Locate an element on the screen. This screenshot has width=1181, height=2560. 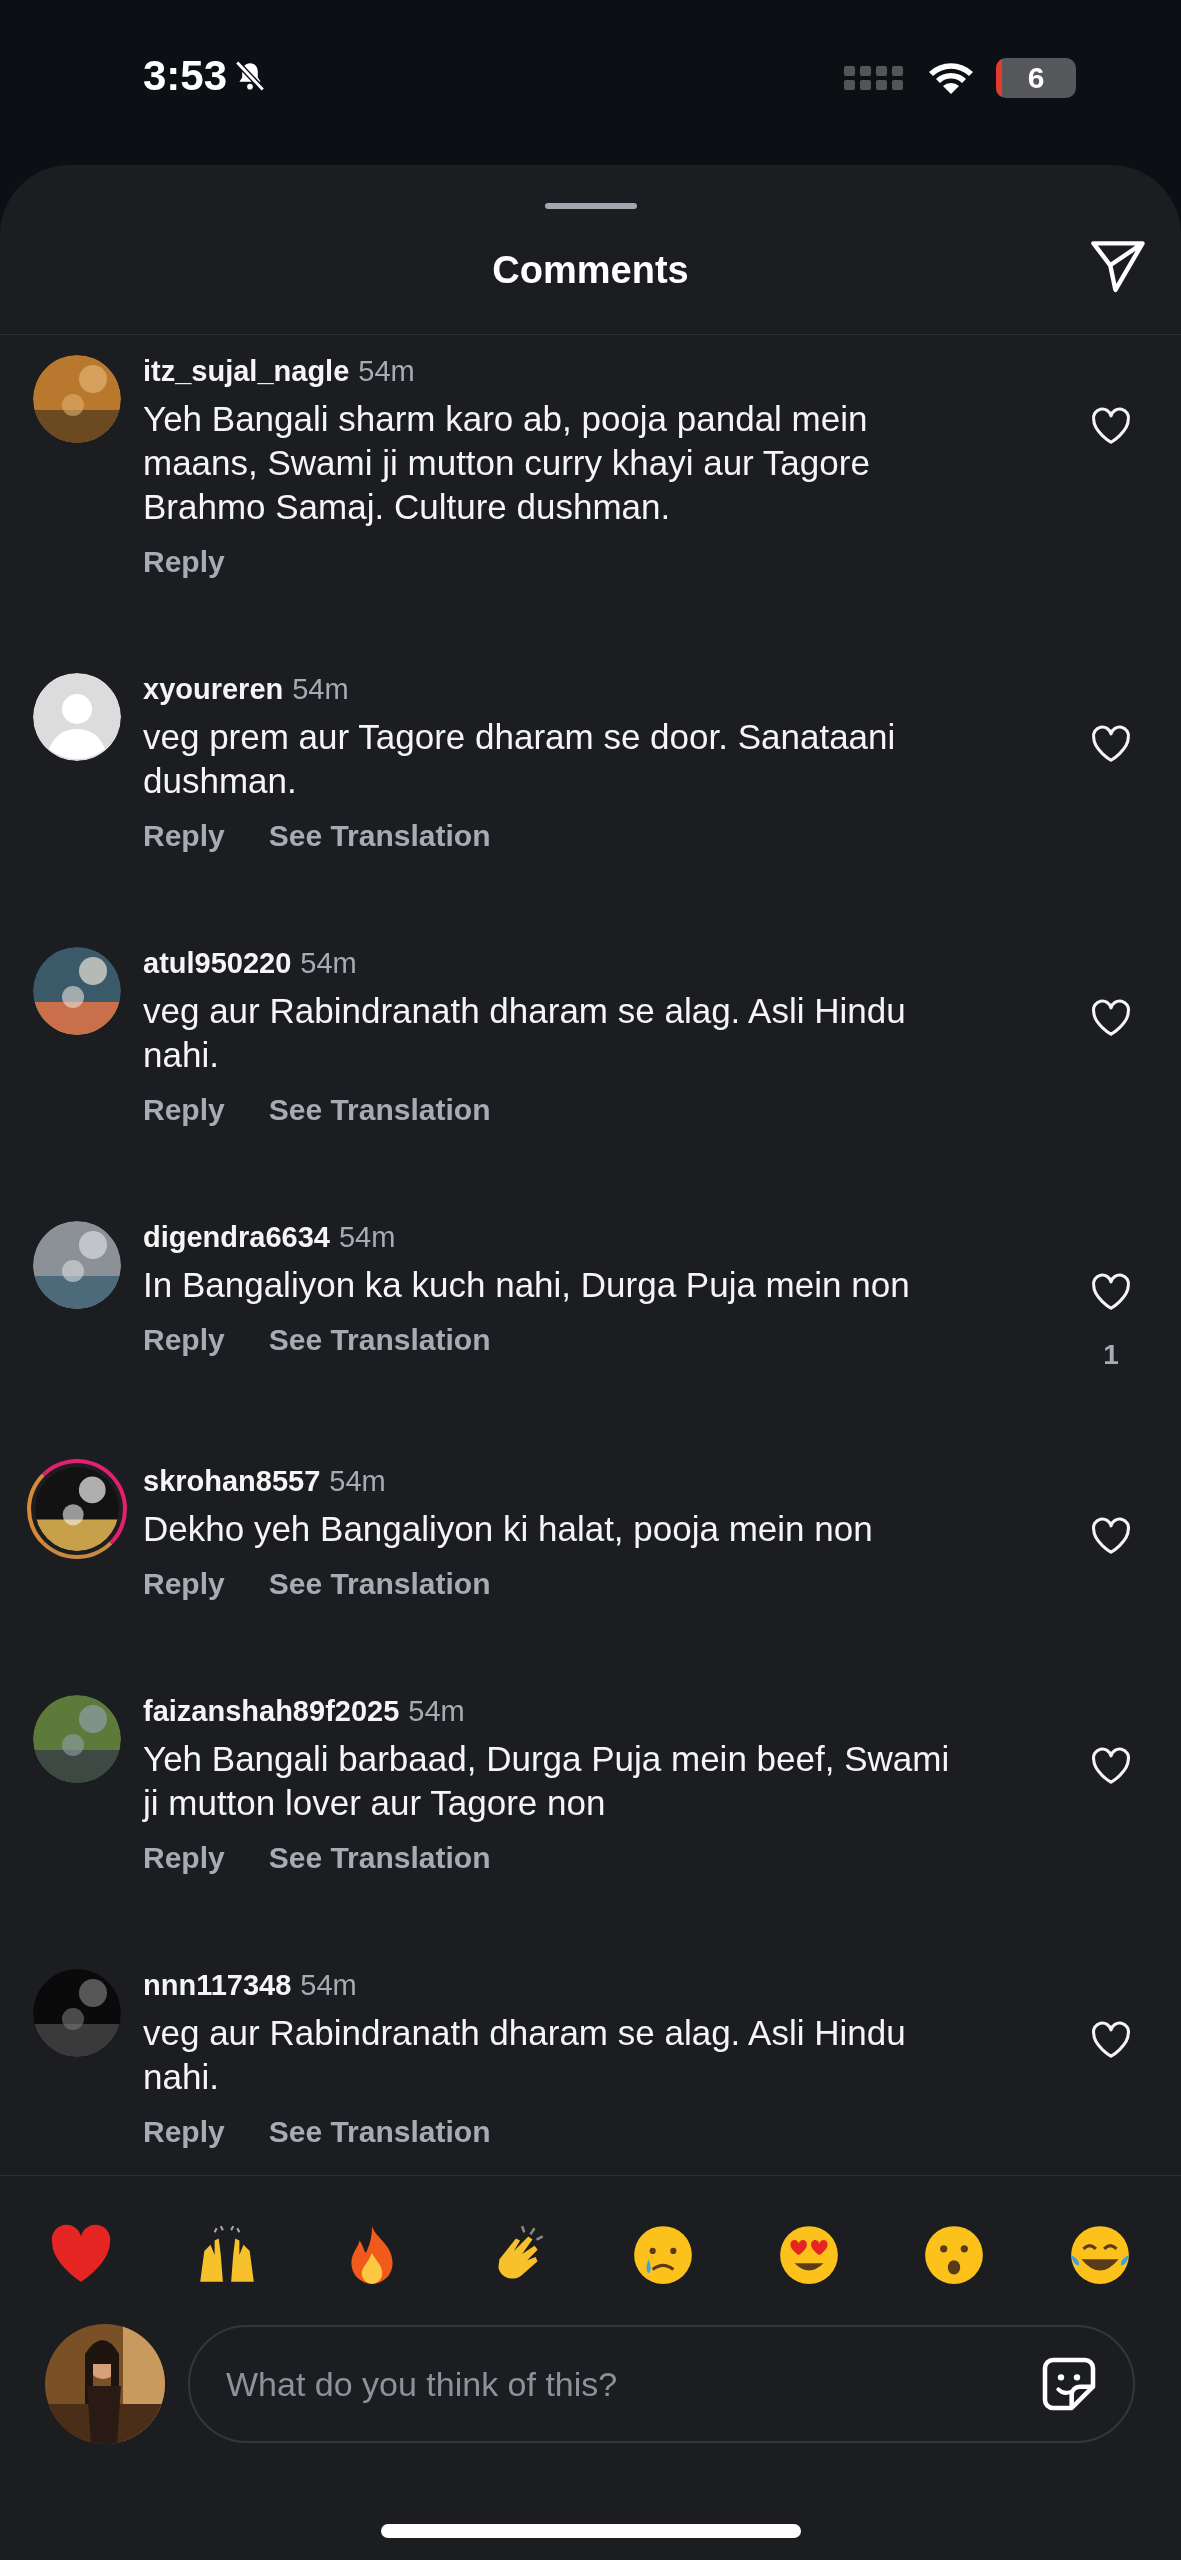
comment-username: xyoureren is located at coordinates (213, 689).